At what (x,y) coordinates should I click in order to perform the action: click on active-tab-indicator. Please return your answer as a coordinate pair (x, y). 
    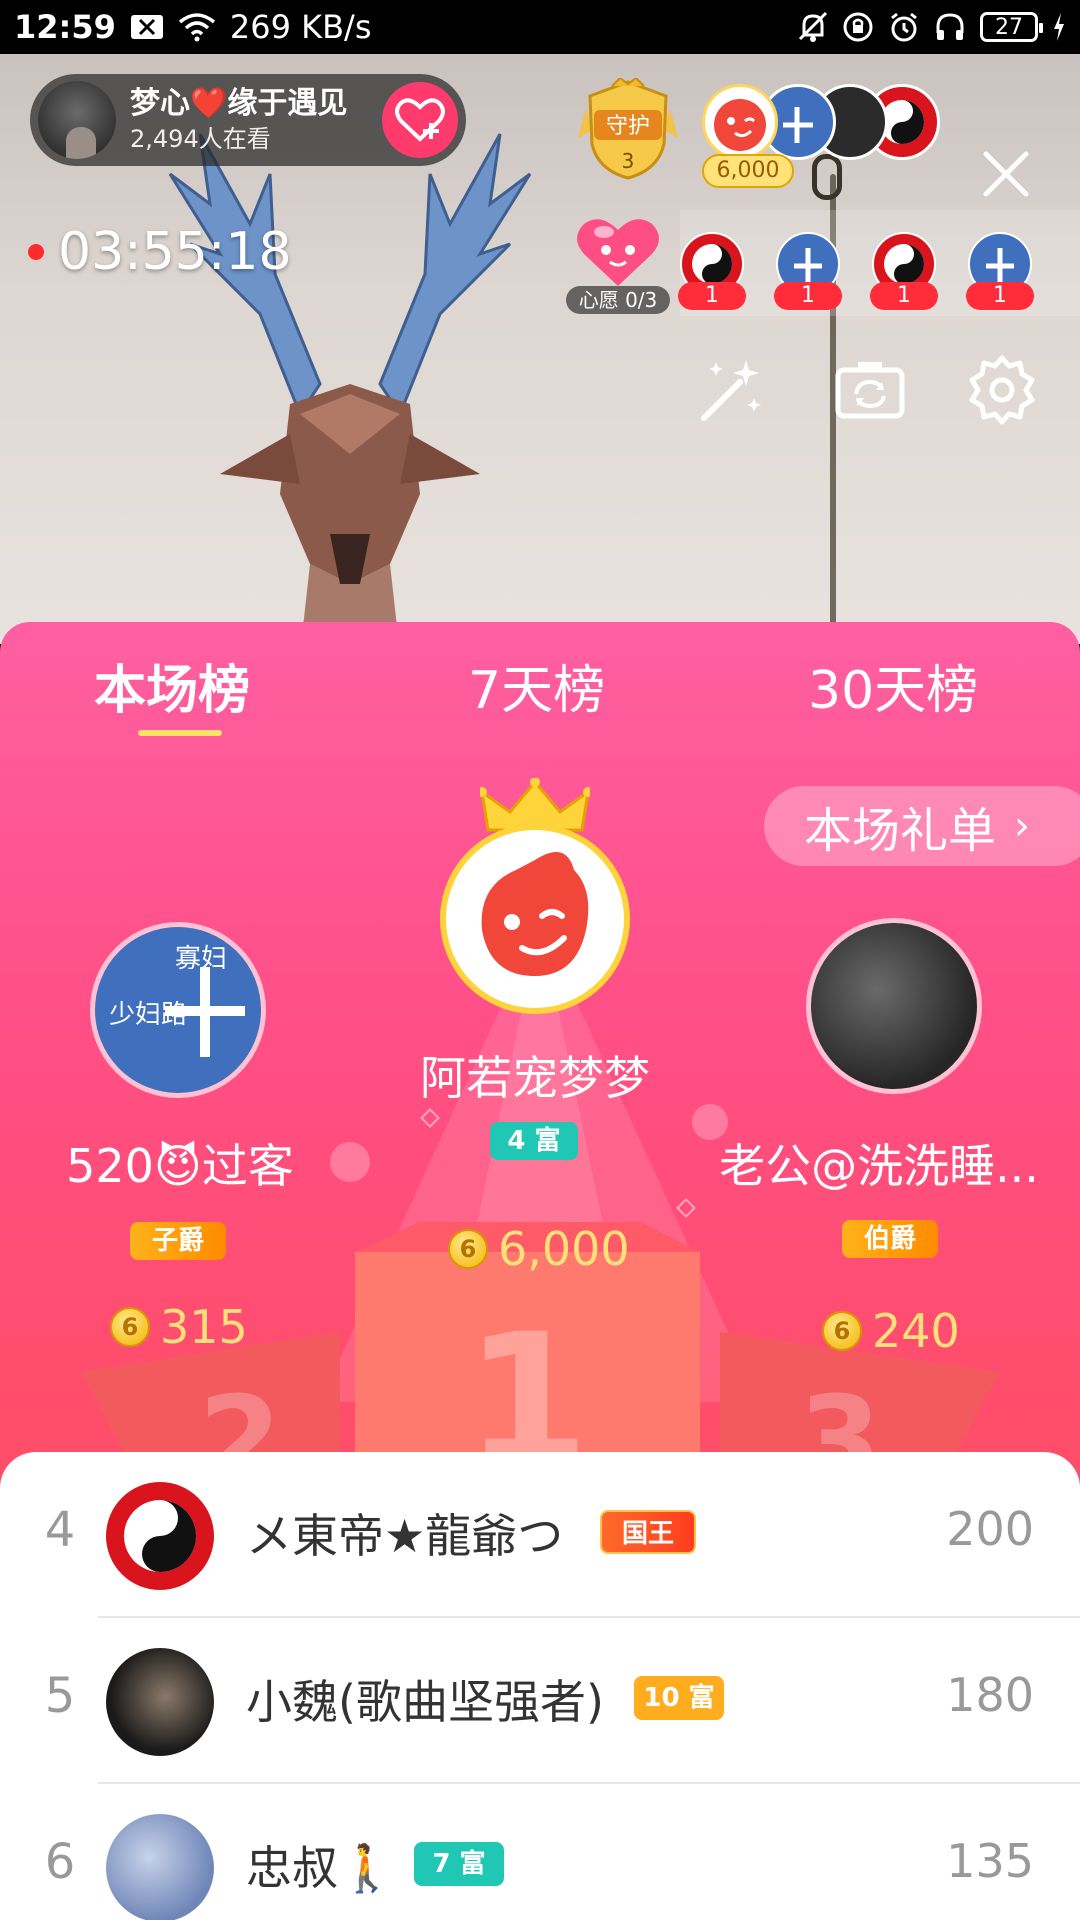
    Looking at the image, I should click on (180, 733).